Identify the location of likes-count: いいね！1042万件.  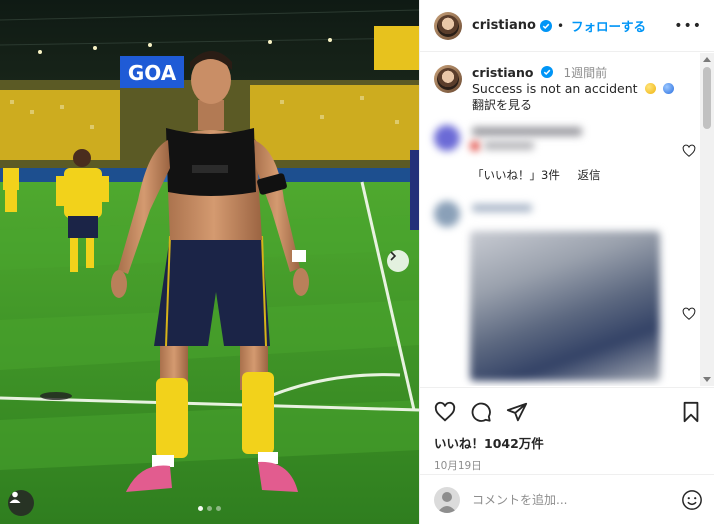
(567, 442).